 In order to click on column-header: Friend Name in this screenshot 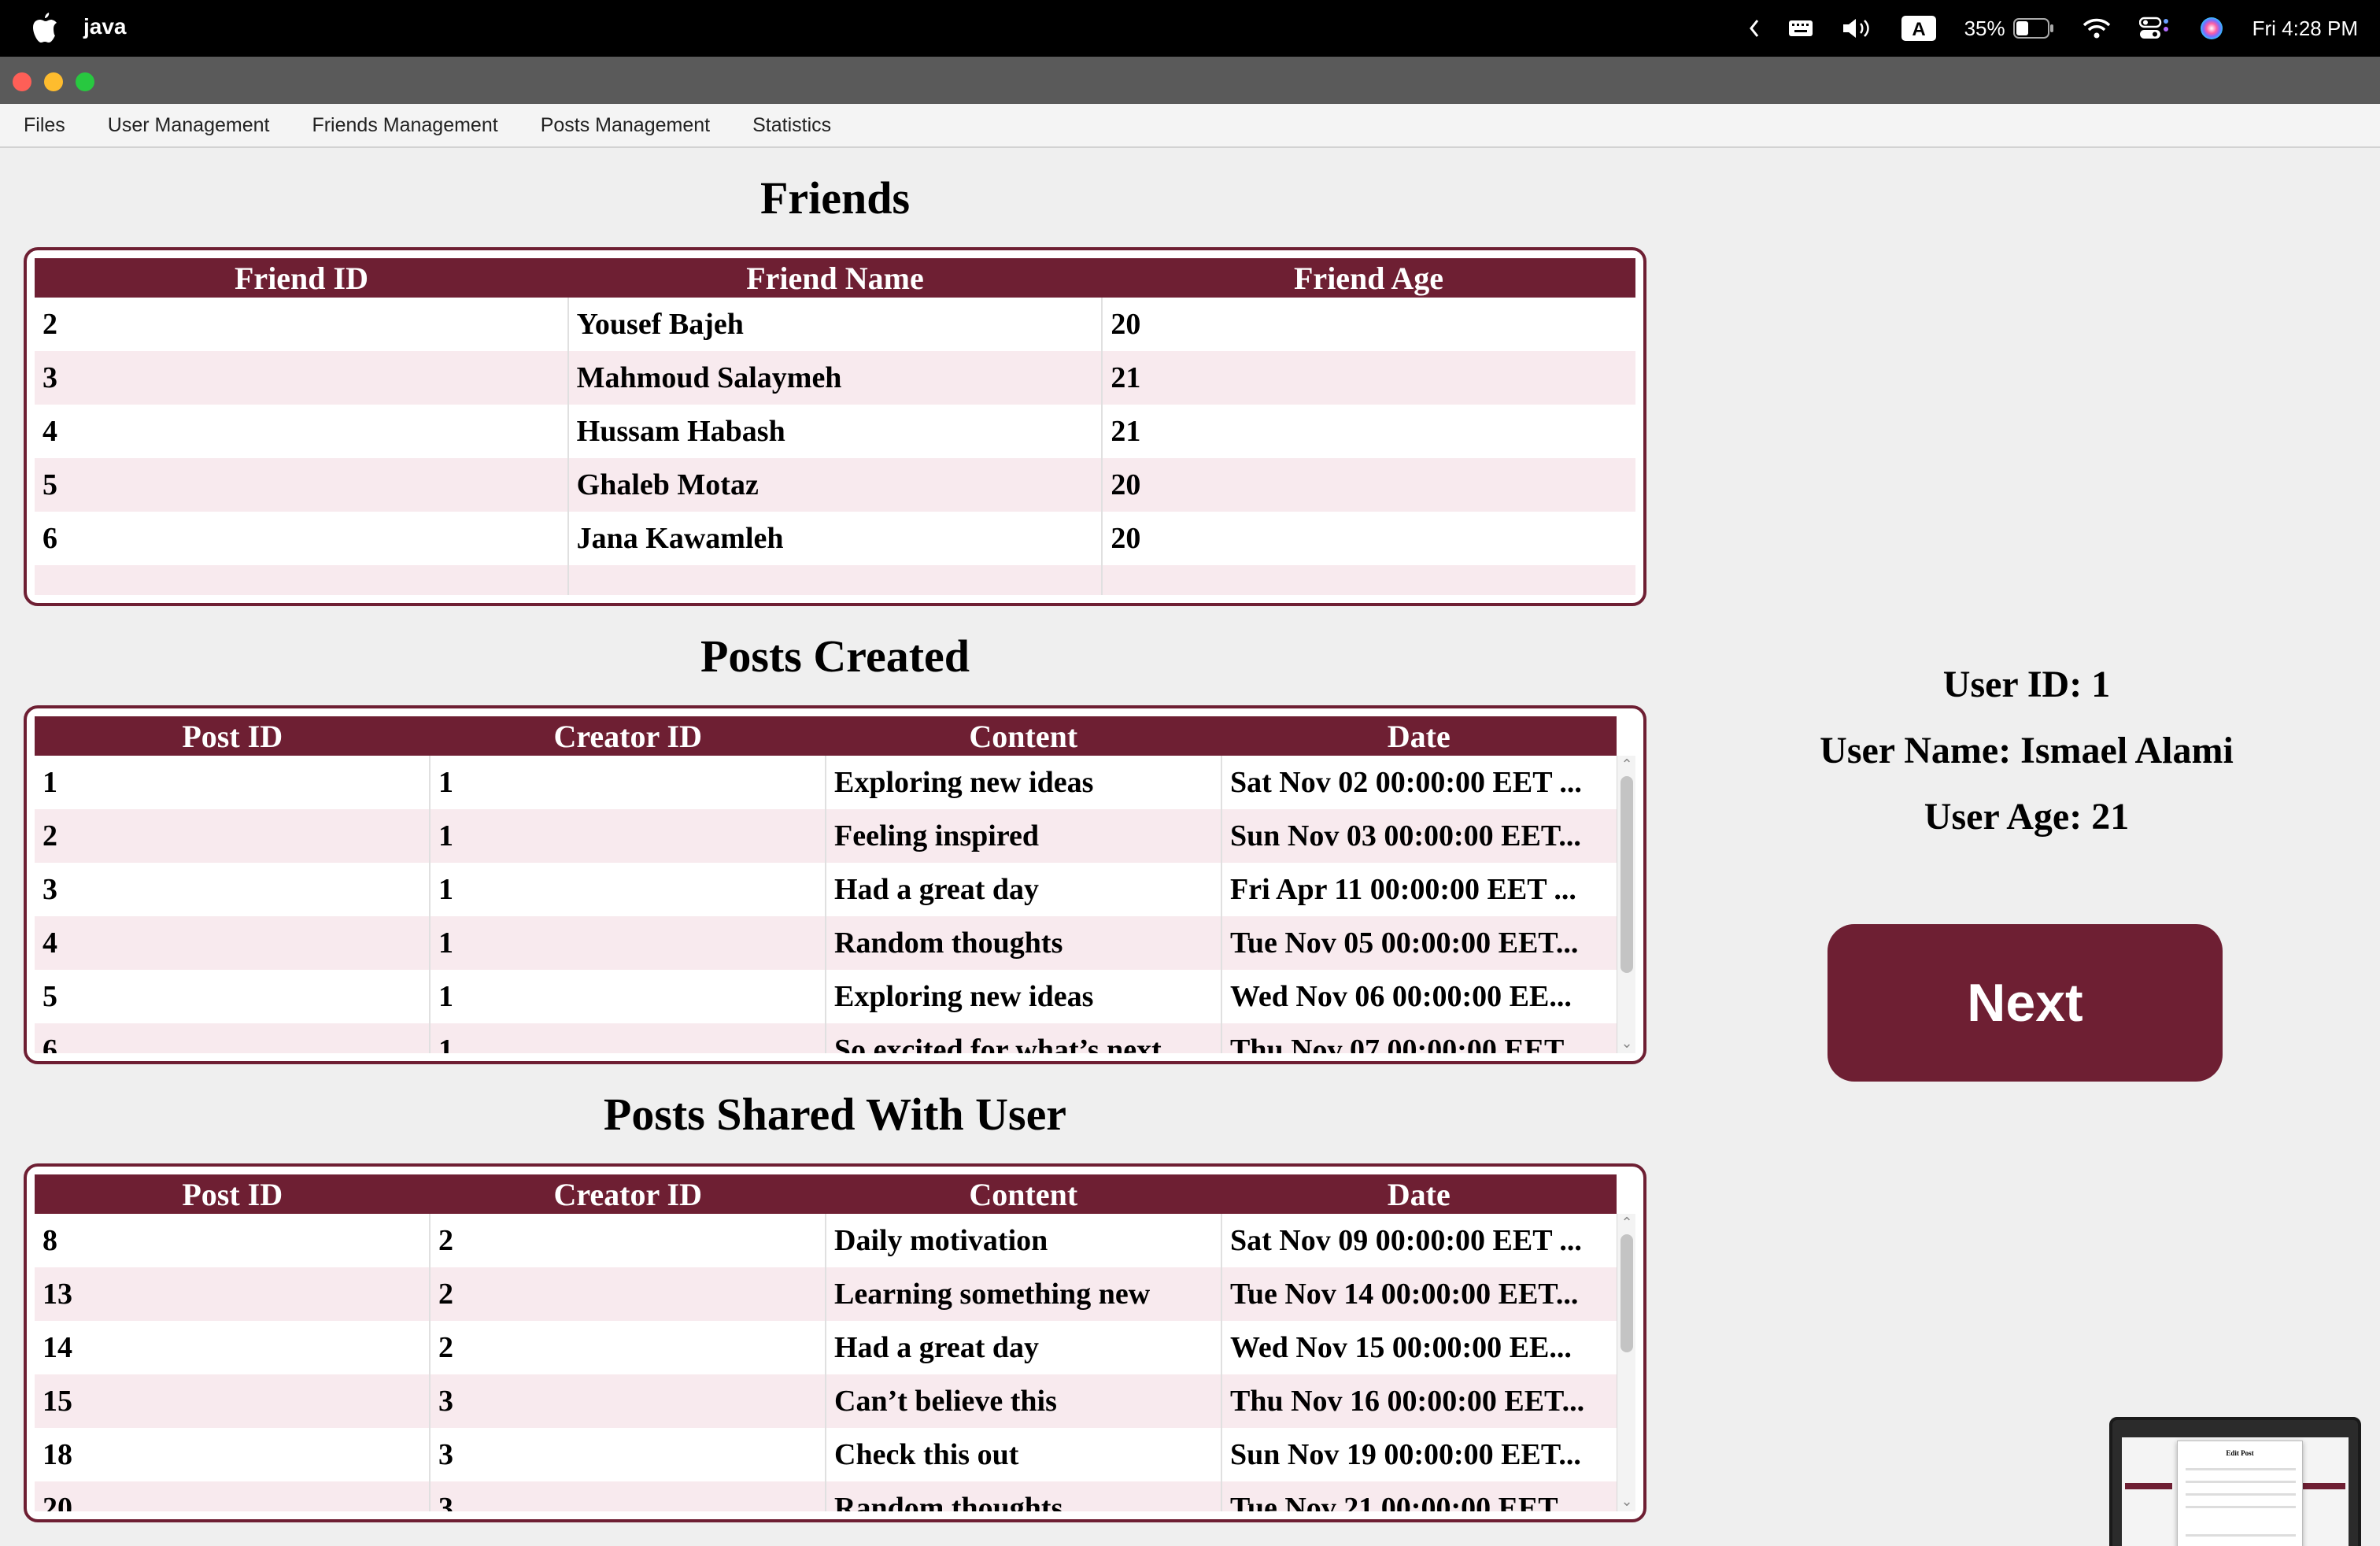, I will do `click(835, 278)`.